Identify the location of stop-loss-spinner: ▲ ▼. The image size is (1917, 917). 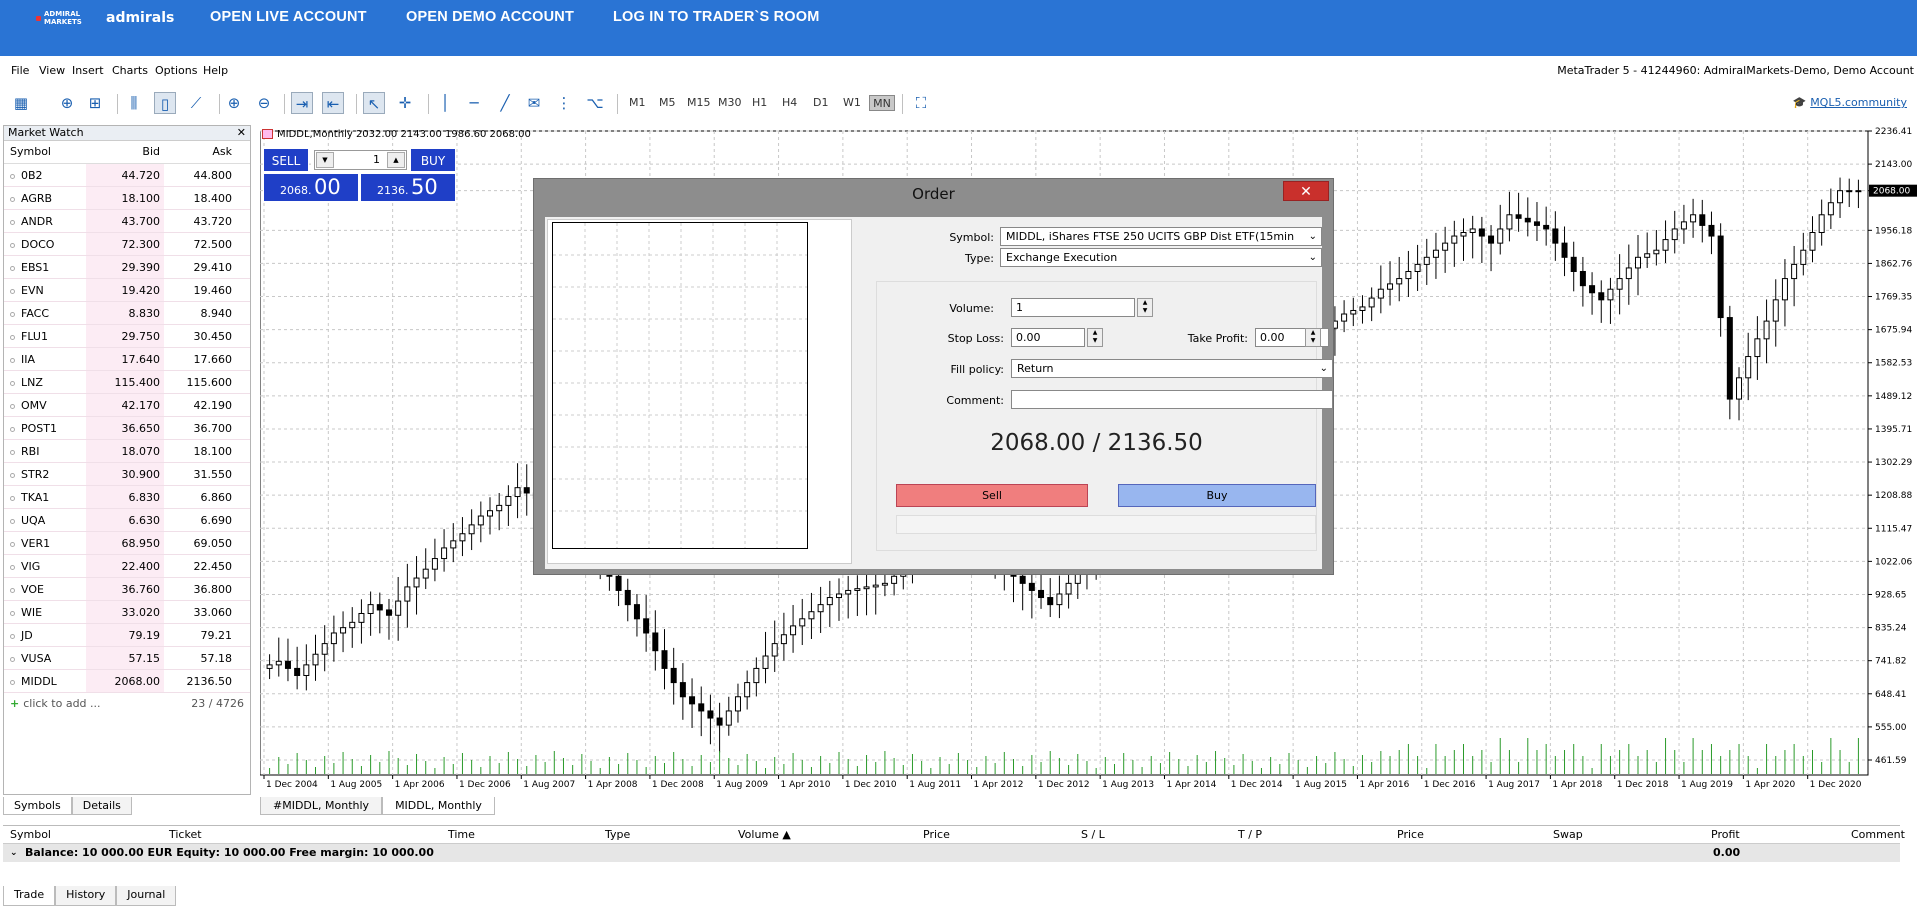
(1095, 337).